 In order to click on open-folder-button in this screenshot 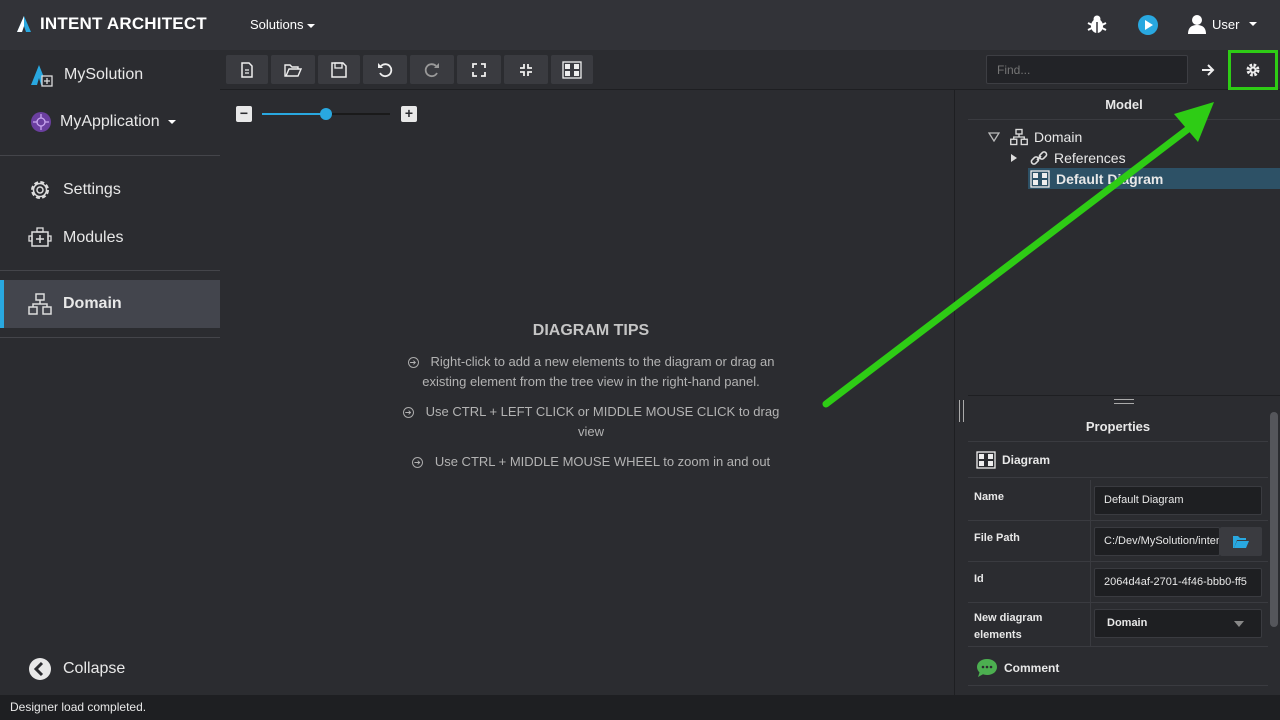, I will do `click(293, 69)`.